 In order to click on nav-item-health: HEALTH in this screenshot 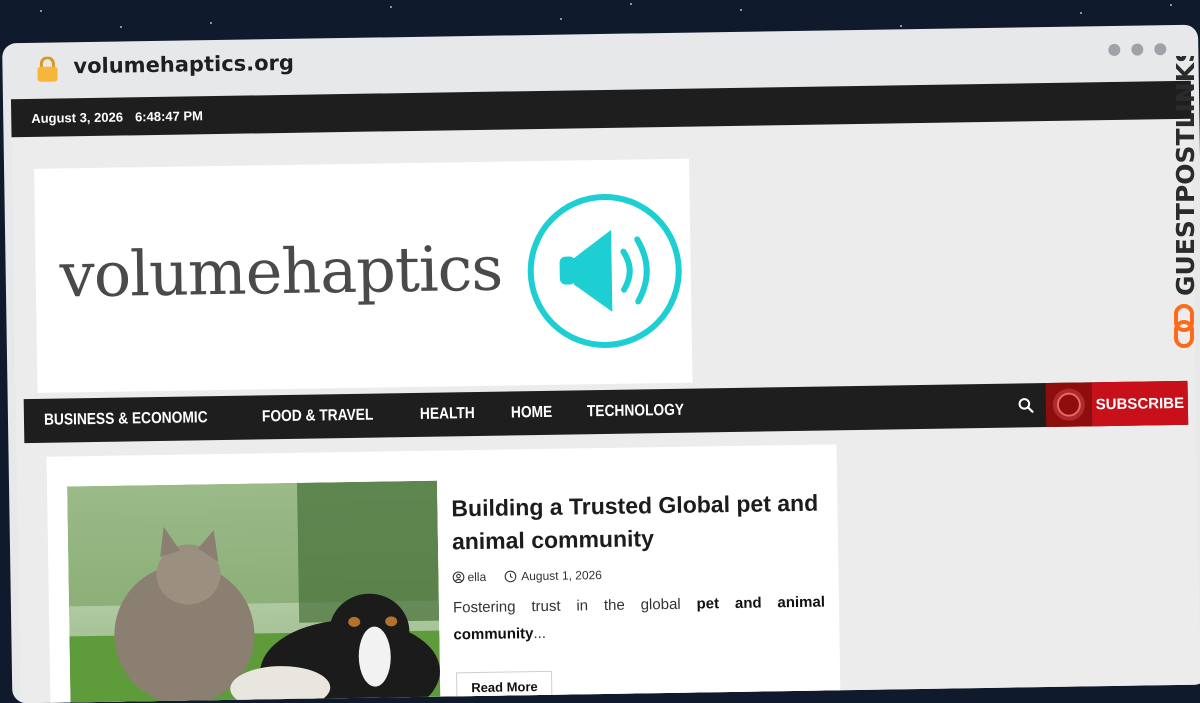, I will do `click(447, 414)`.